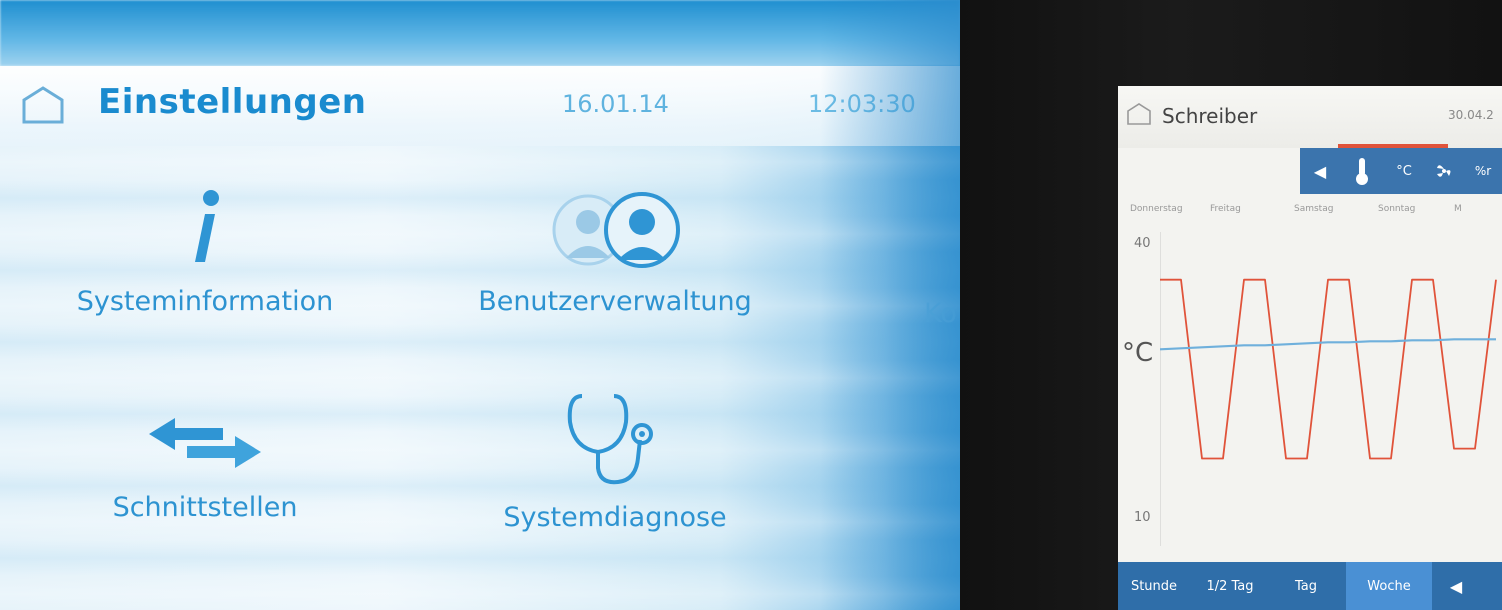 This screenshot has width=1502, height=610. Describe the element at coordinates (1142, 243) in the screenshot. I see `y-tick-label: 40` at that location.